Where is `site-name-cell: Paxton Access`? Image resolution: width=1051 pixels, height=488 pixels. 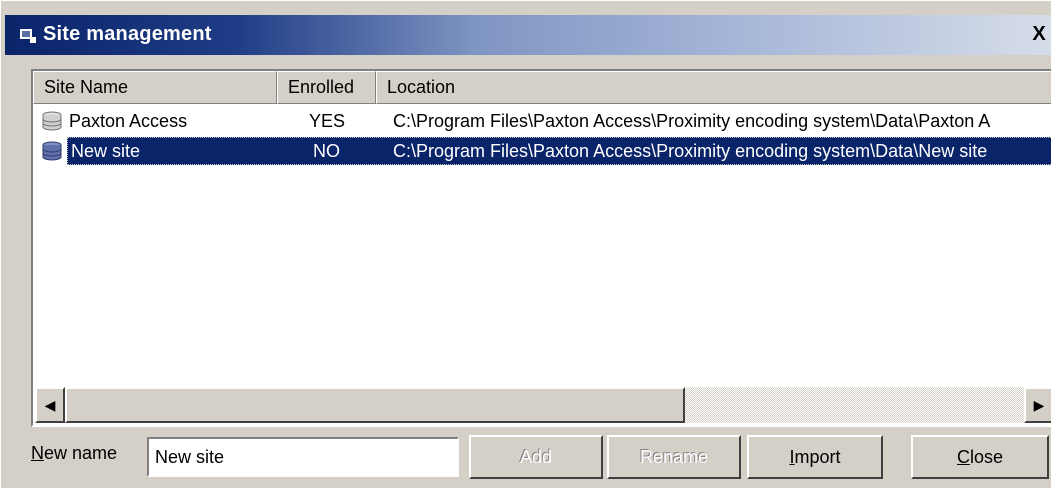
site-name-cell: Paxton Access is located at coordinates (128, 121).